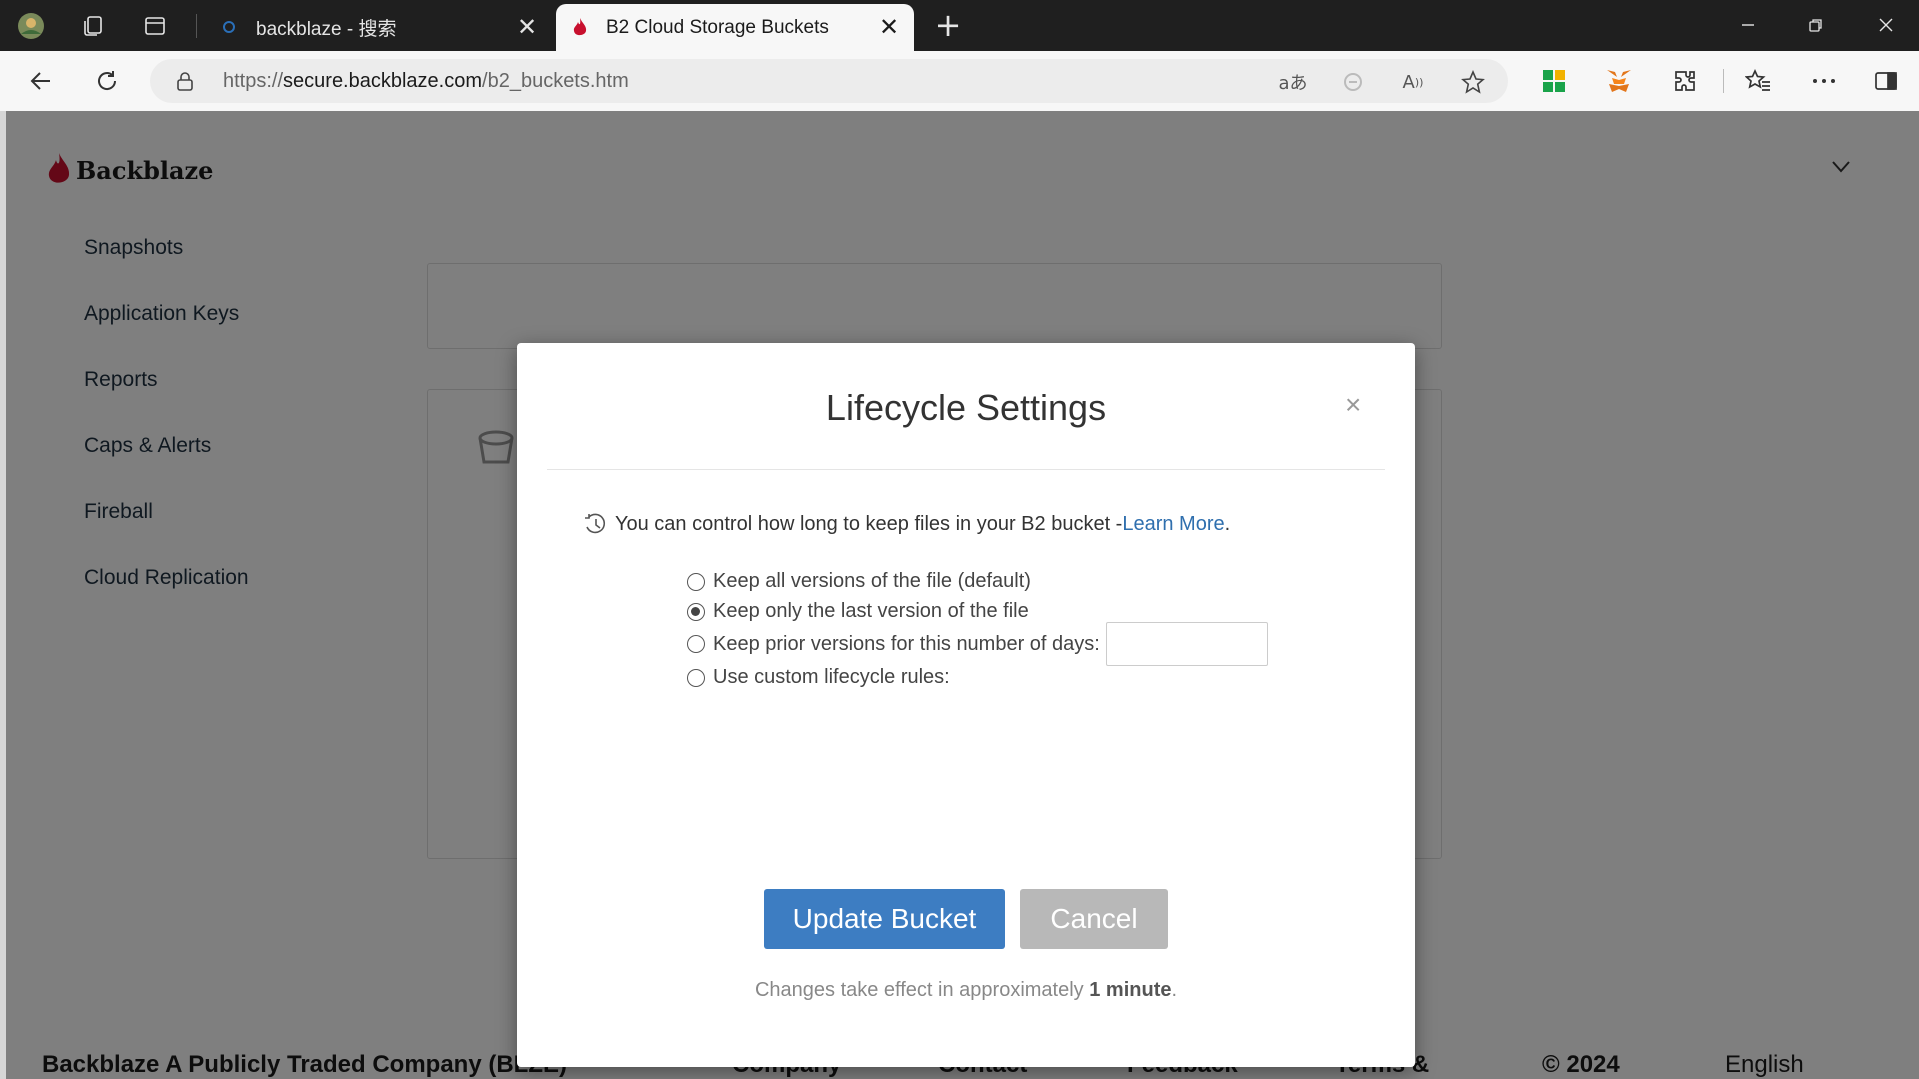 This screenshot has width=1919, height=1079. Describe the element at coordinates (1174, 990) in the screenshot. I see `note-suffix: .` at that location.